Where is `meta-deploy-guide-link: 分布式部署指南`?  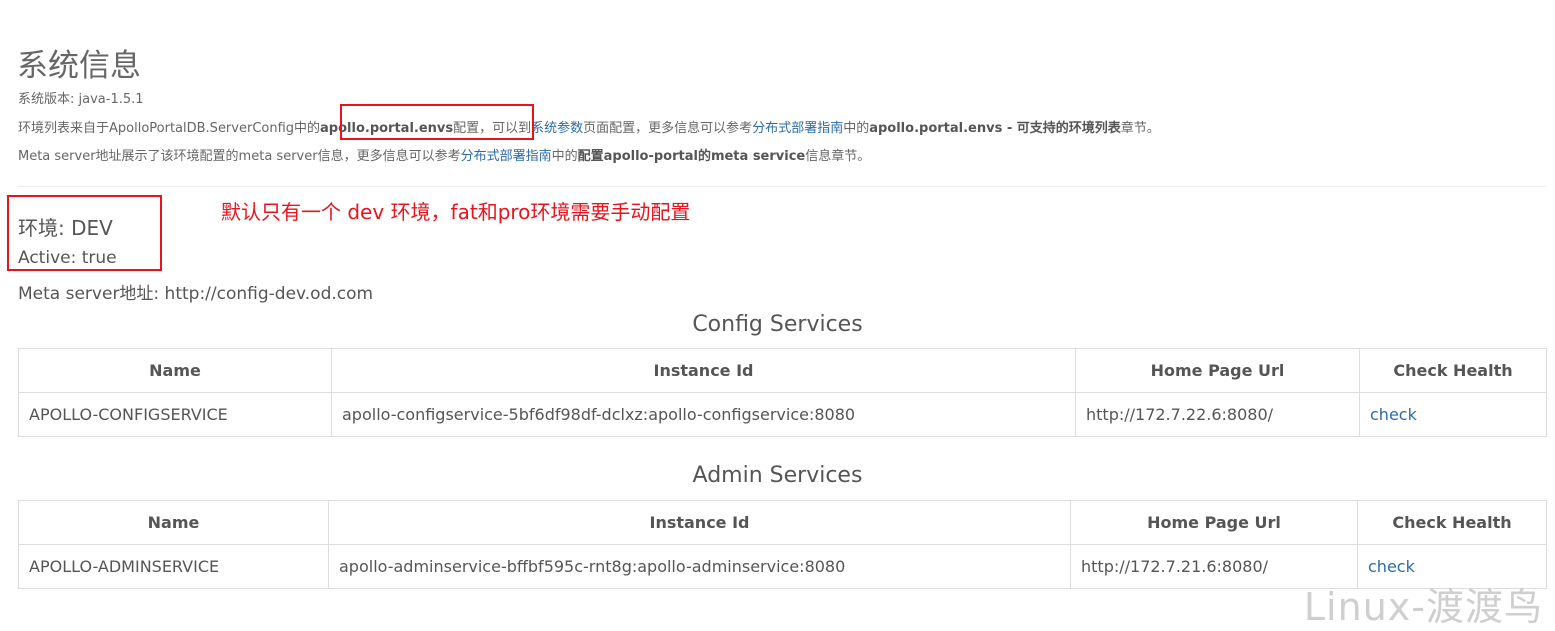
meta-deploy-guide-link: 分布式部署指南 is located at coordinates (506, 156).